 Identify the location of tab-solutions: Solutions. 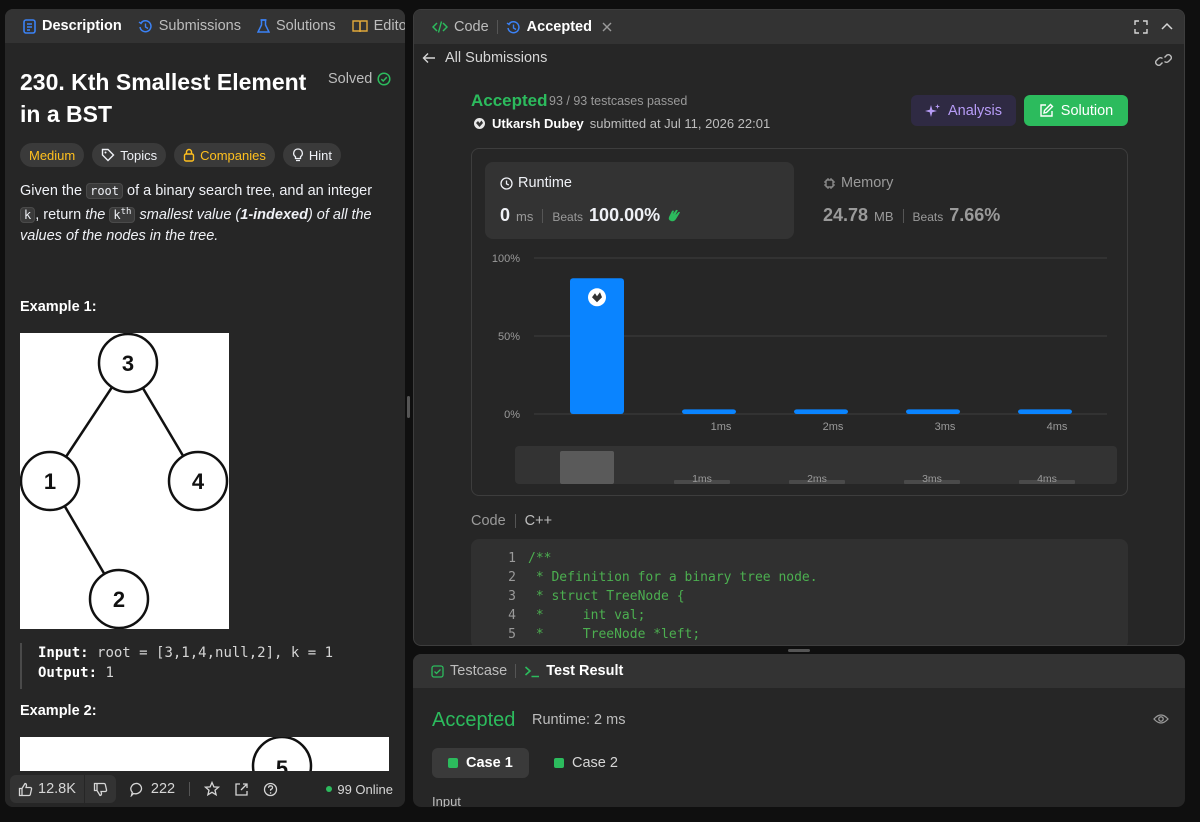
(296, 26).